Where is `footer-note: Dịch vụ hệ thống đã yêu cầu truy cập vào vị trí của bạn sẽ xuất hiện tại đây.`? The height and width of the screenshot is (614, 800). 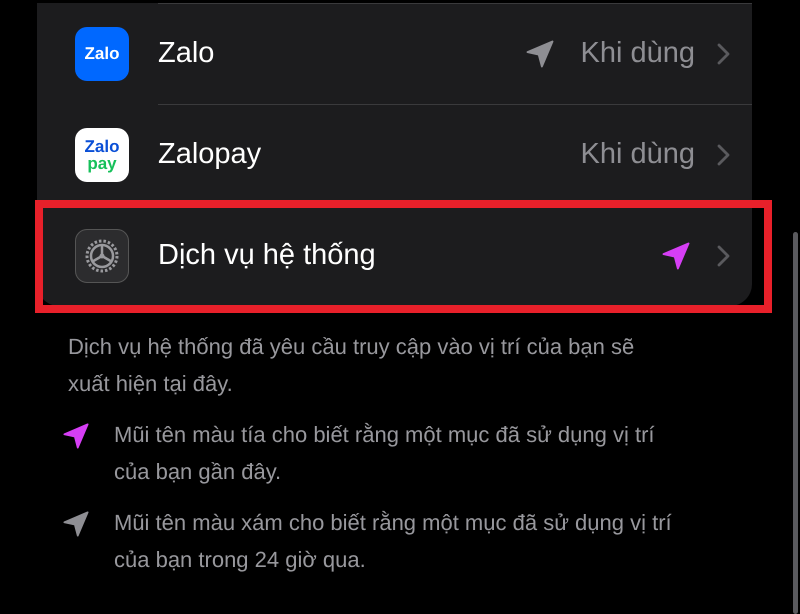
footer-note: Dịch vụ hệ thống đã yêu cầu truy cập vào vị trí của bạn sẽ xuất hiện tại đây. is located at coordinates (351, 365).